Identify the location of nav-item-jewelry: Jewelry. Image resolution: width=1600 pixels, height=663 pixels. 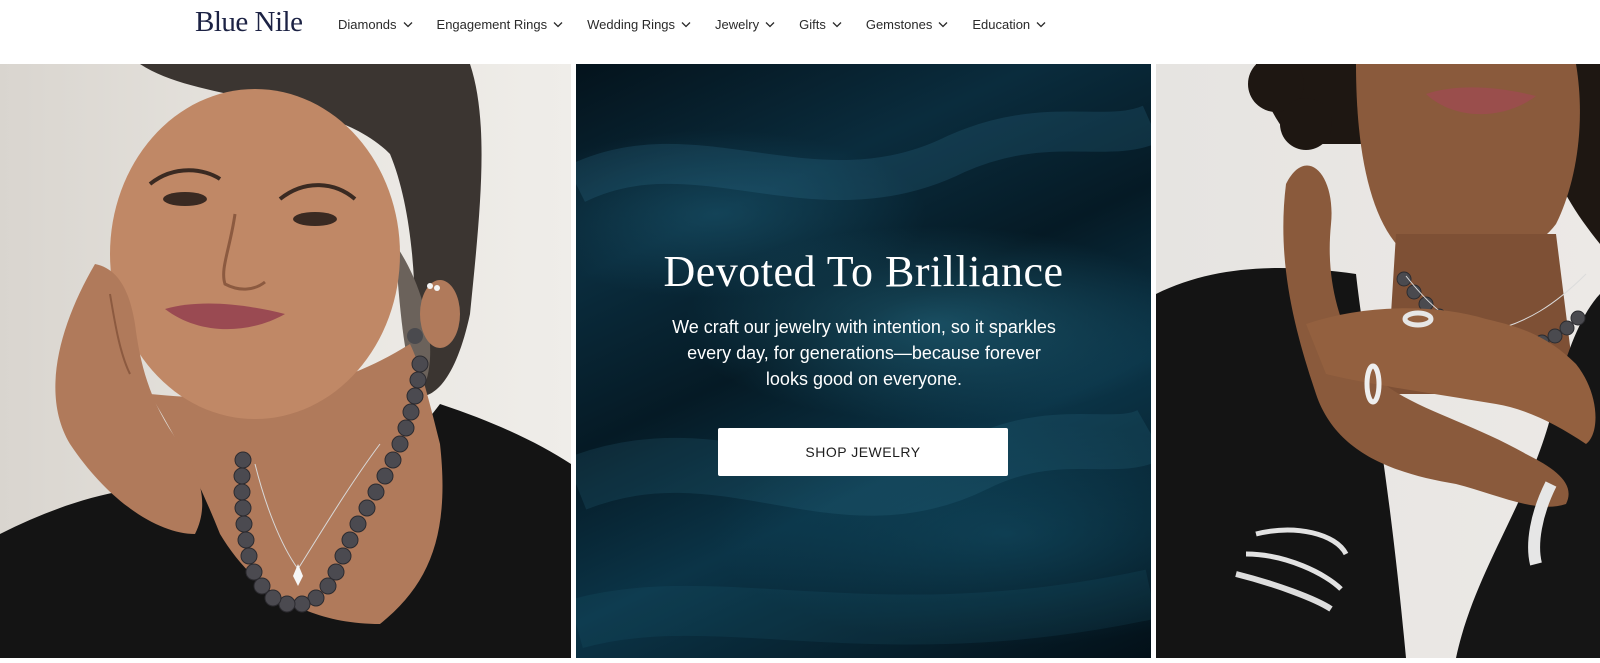
(745, 24).